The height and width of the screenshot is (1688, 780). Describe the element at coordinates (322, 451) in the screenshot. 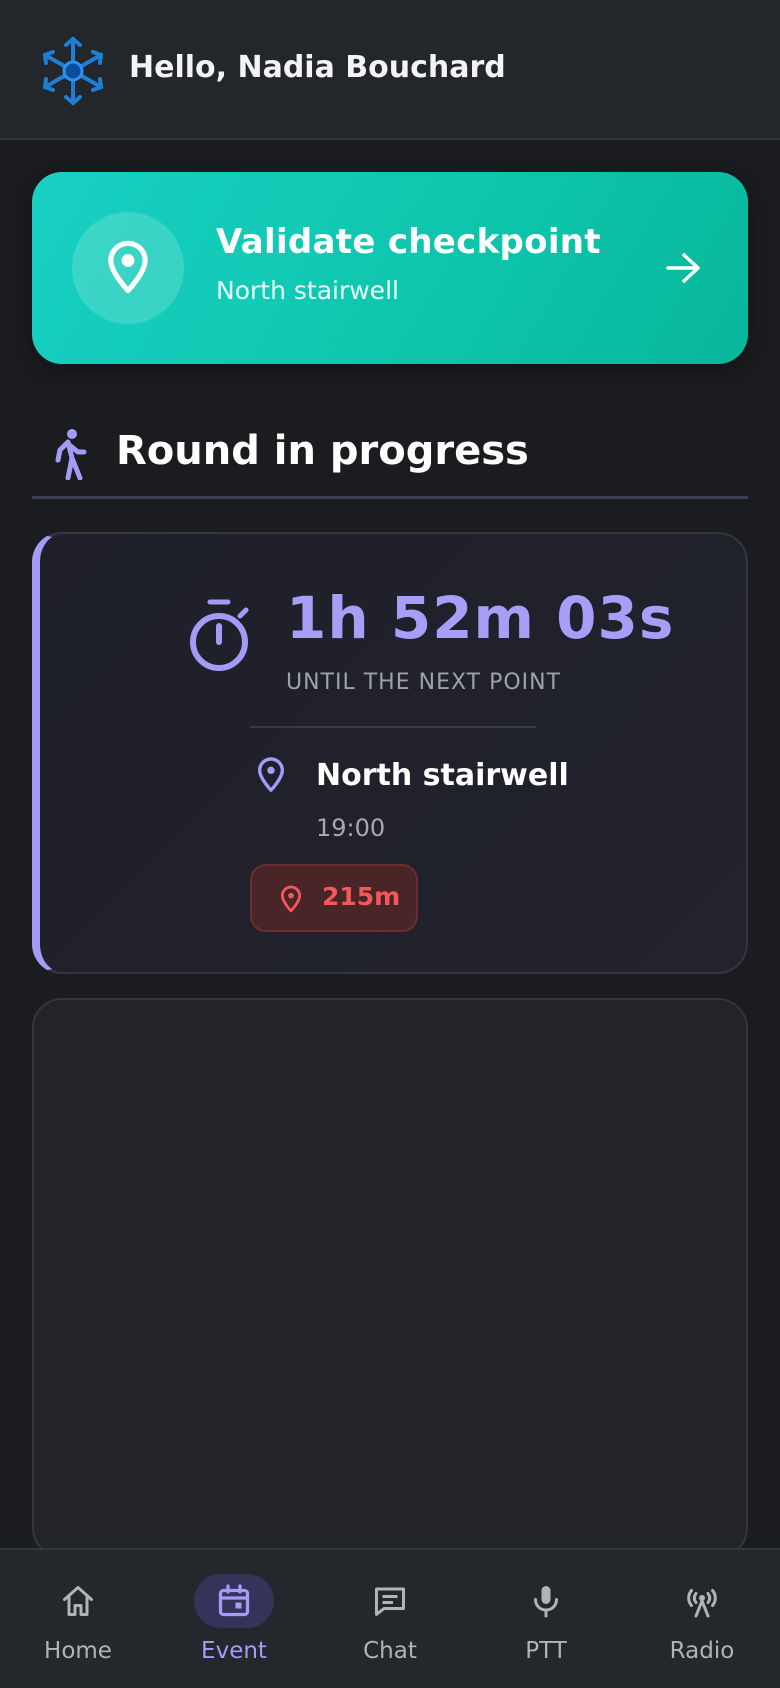

I see `section-title: Round in progress` at that location.